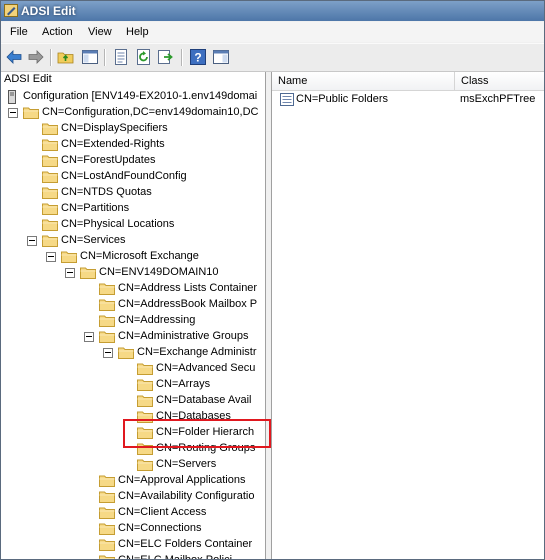 This screenshot has width=545, height=560. I want to click on menu-file: File, so click(19, 32).